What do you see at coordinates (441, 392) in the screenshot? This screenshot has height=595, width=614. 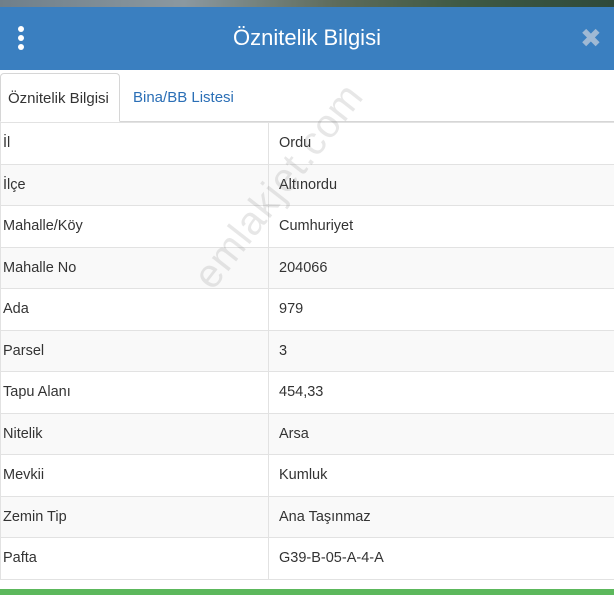 I see `attribute-value: 454,33` at bounding box center [441, 392].